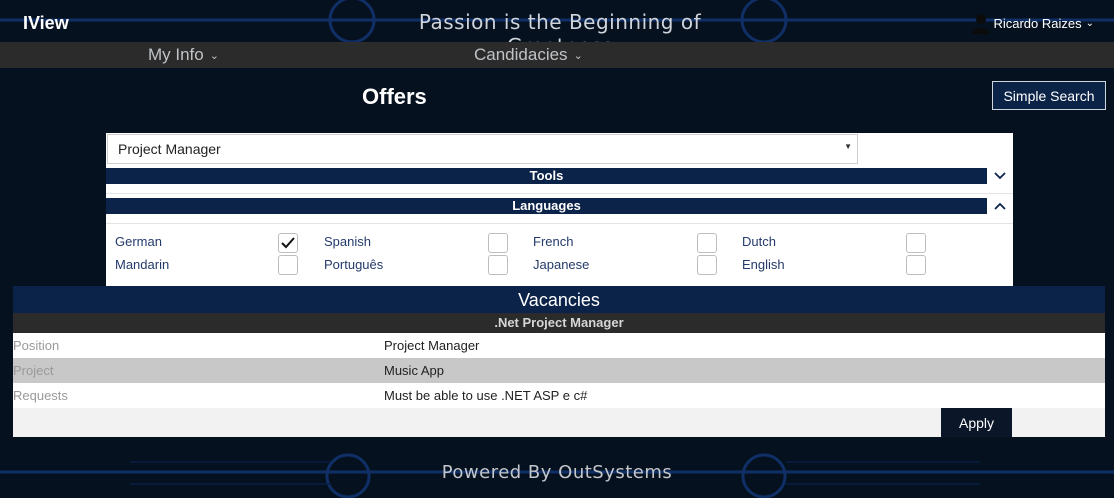 This screenshot has width=1114, height=498. What do you see at coordinates (288, 243) in the screenshot?
I see `language-checkbox-german` at bounding box center [288, 243].